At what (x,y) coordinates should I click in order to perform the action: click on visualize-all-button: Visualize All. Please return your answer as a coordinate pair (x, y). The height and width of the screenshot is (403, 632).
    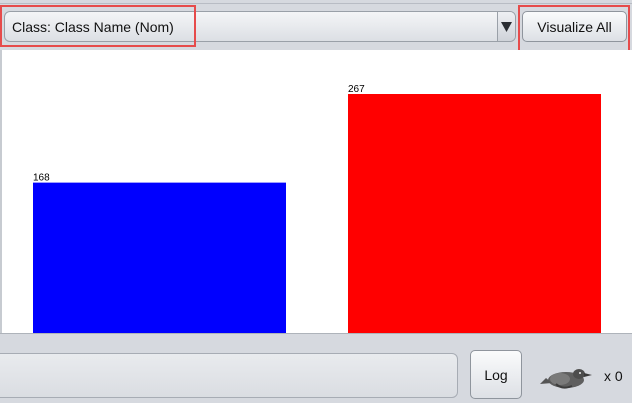
    Looking at the image, I should click on (574, 26).